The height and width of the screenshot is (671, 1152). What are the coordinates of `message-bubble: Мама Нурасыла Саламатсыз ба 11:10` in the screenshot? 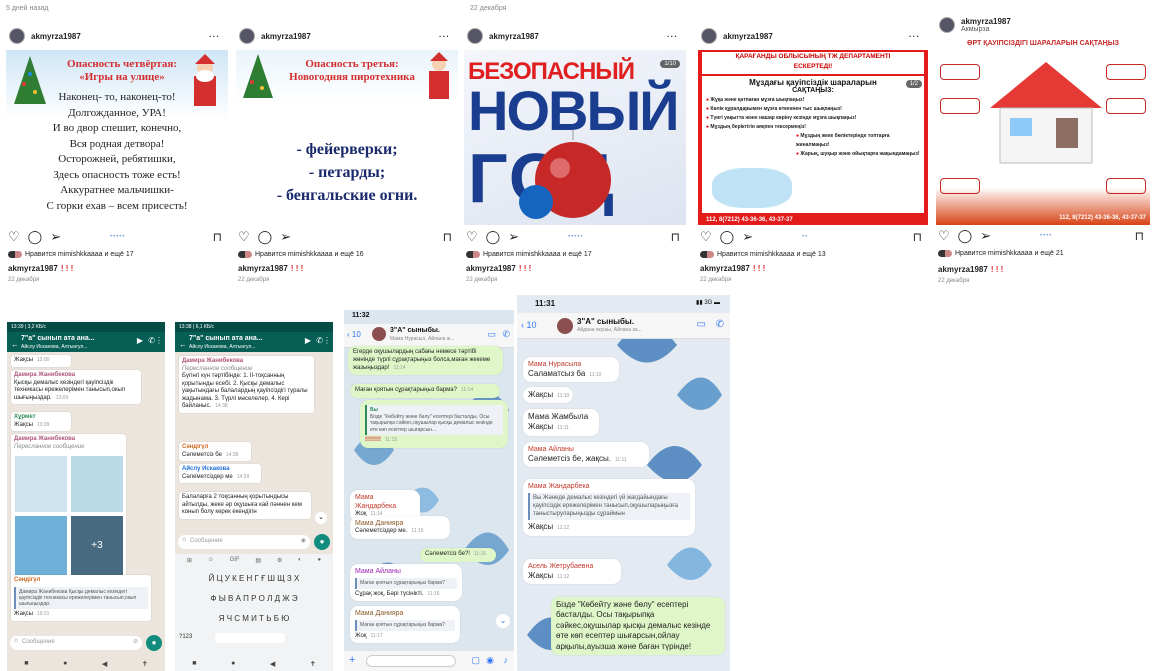 It's located at (571, 370).